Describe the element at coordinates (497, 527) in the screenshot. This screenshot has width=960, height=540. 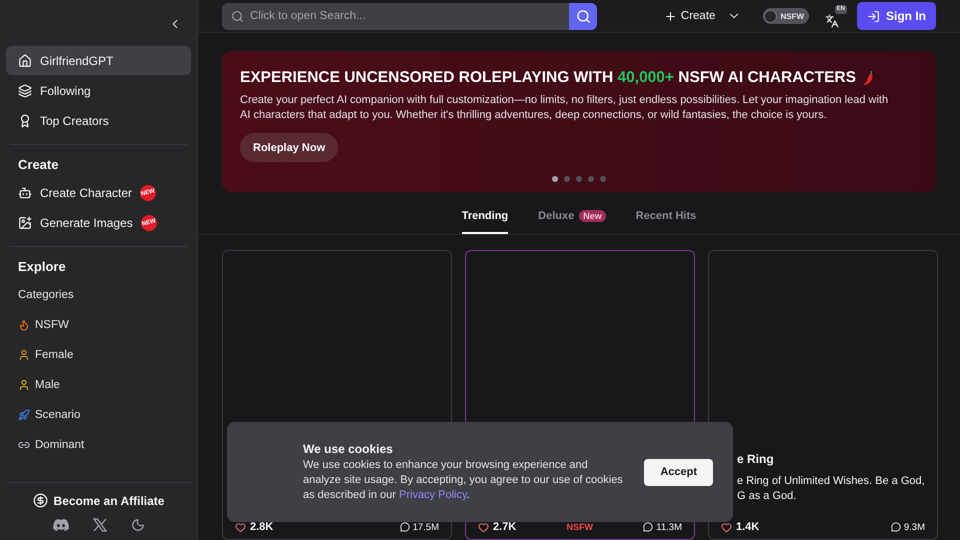
I see `like-count: 2.7K` at that location.